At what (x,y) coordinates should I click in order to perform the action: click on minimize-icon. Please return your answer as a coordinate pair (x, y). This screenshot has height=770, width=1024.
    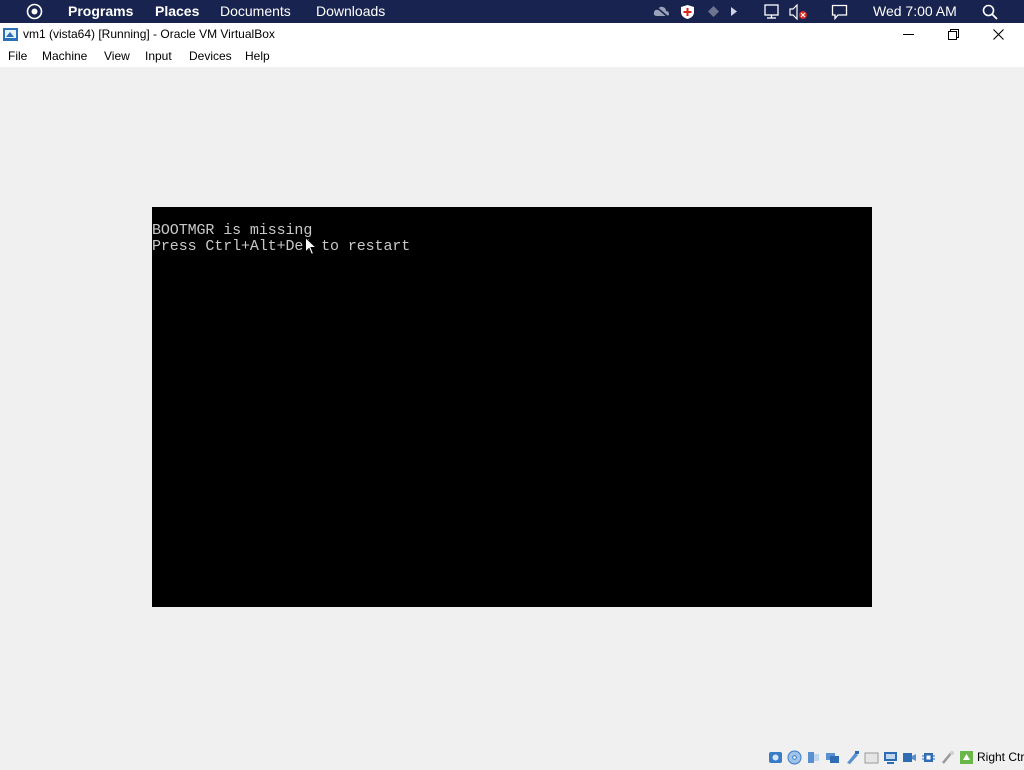
    Looking at the image, I should click on (908, 34).